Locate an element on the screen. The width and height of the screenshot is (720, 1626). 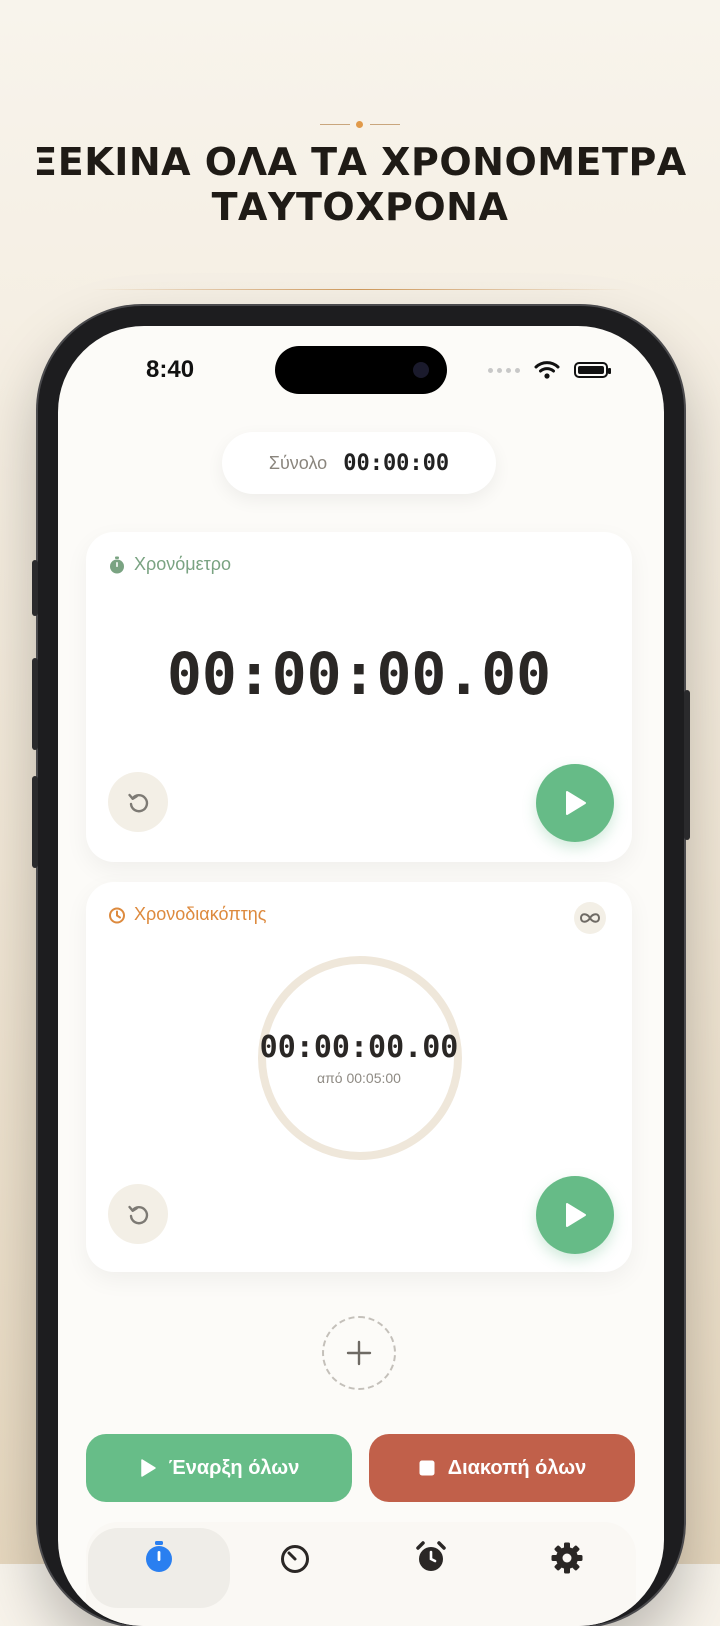
stopwatch-title: Χρονόμετρο is located at coordinates (183, 564).